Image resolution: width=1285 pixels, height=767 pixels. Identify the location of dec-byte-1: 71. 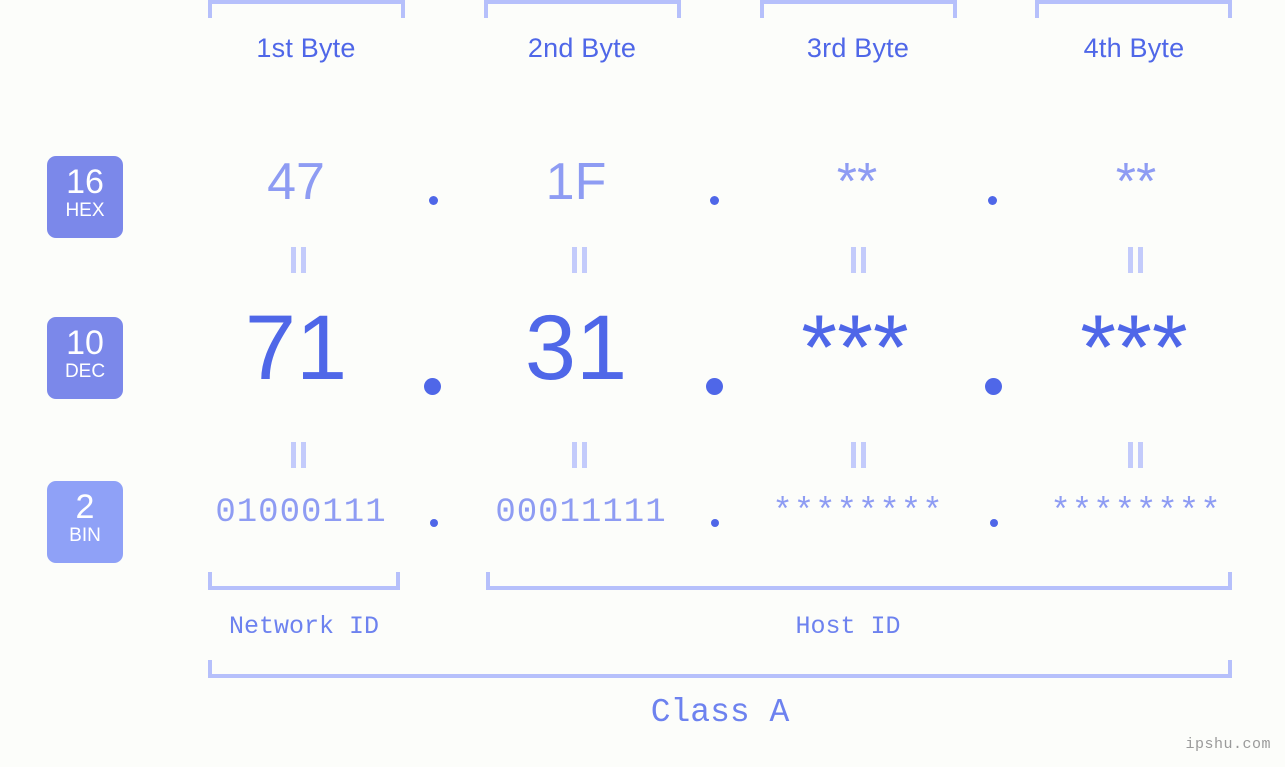
(296, 348).